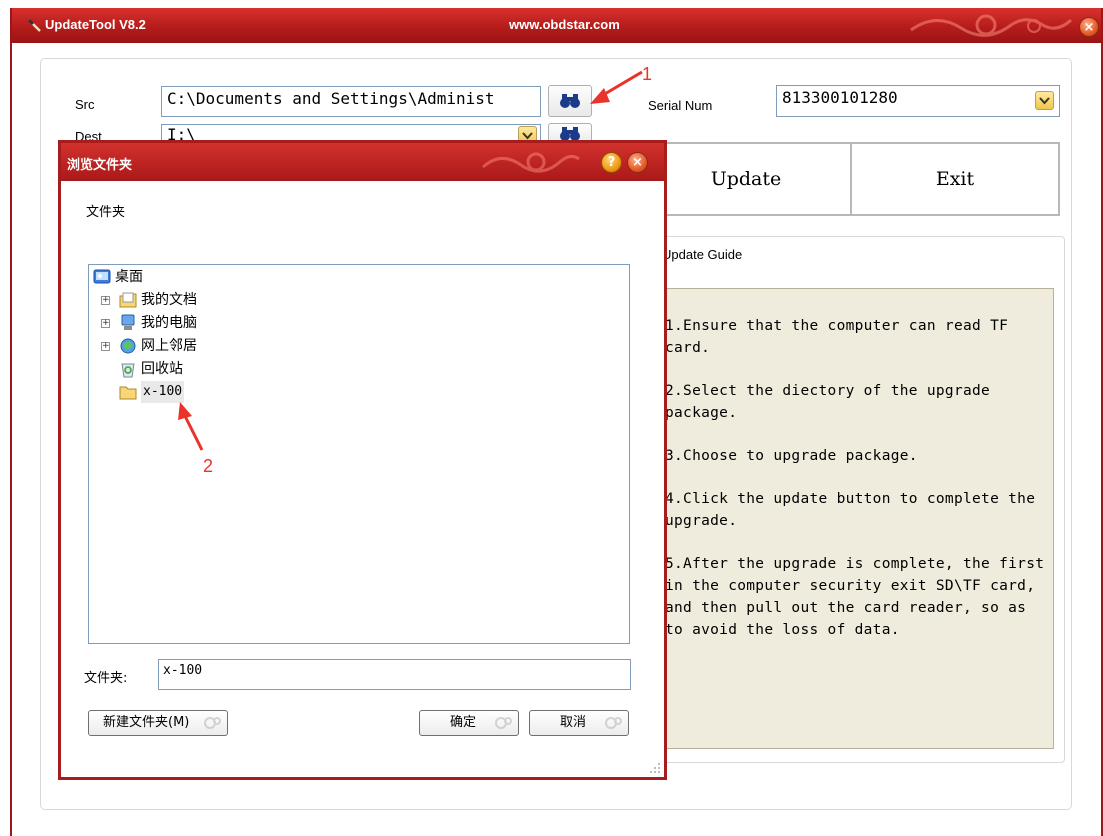  I want to click on tree-item-label: 桌面, so click(129, 277).